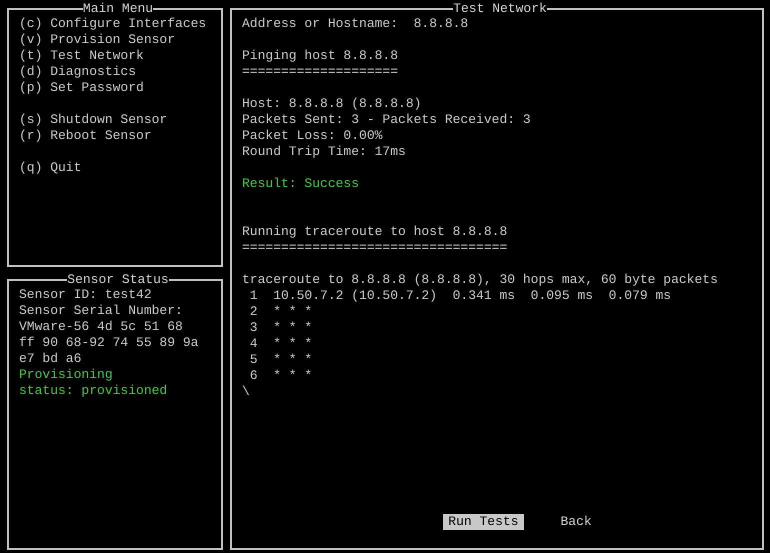  I want to click on output-line: Result: Success, so click(301, 184).